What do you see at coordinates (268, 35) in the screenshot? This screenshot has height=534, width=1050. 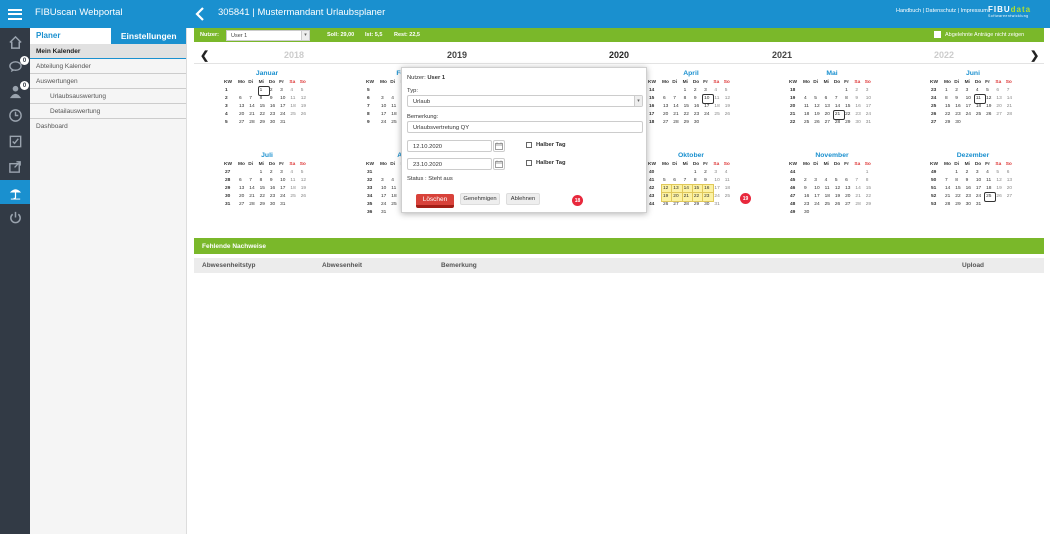 I see `nutzer-select: User 1 ▾` at bounding box center [268, 35].